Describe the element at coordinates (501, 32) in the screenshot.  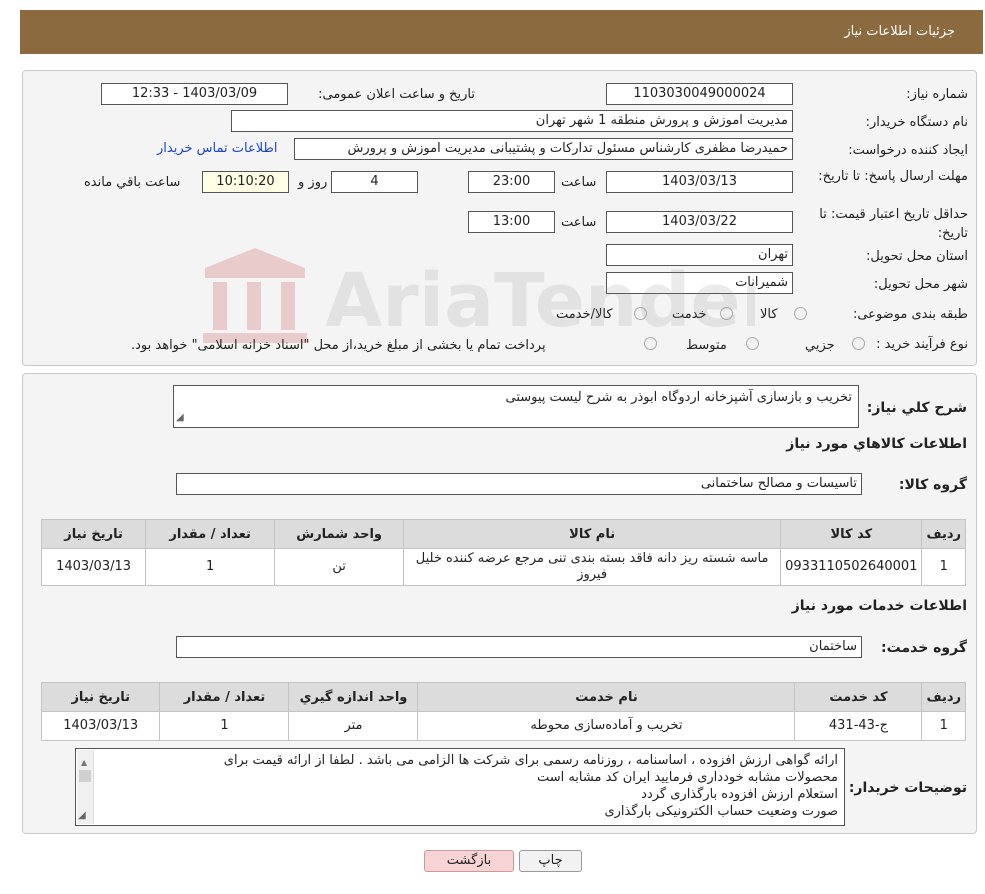
I see `page-header: جزئیات اطلاعات نیاز` at that location.